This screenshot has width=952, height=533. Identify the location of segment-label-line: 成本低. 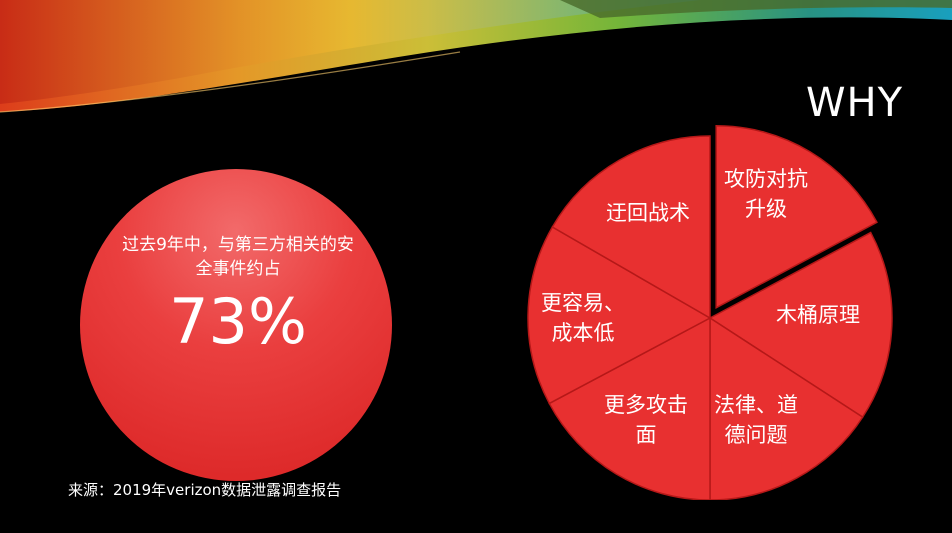
(583, 333).